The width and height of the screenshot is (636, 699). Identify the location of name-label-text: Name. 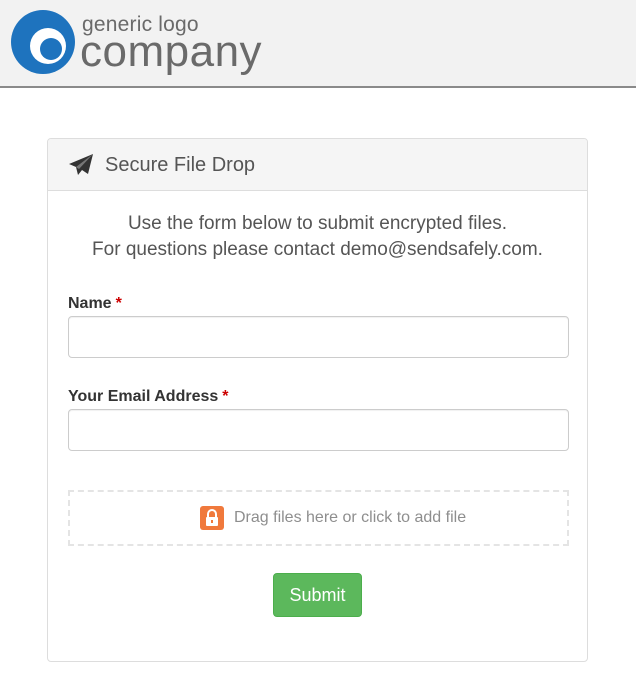
(90, 303).